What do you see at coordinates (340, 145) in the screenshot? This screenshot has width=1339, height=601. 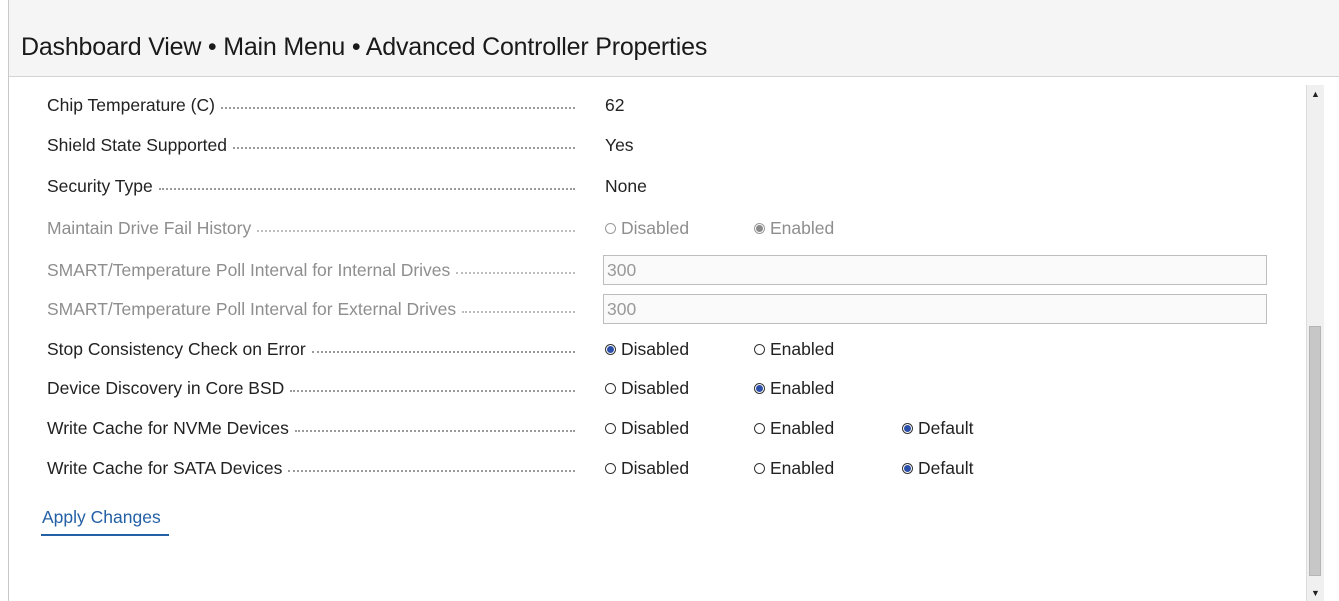 I see `property-row-shield-state: Shield State Supported Yes` at bounding box center [340, 145].